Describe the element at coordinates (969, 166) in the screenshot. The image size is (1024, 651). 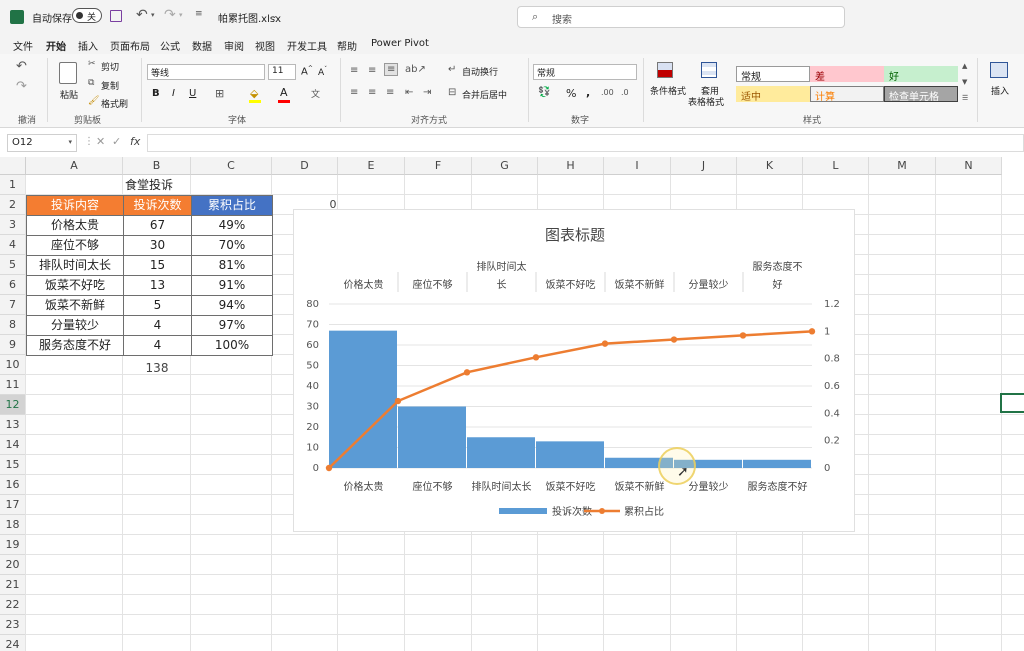
I see `column-header-n: N` at that location.